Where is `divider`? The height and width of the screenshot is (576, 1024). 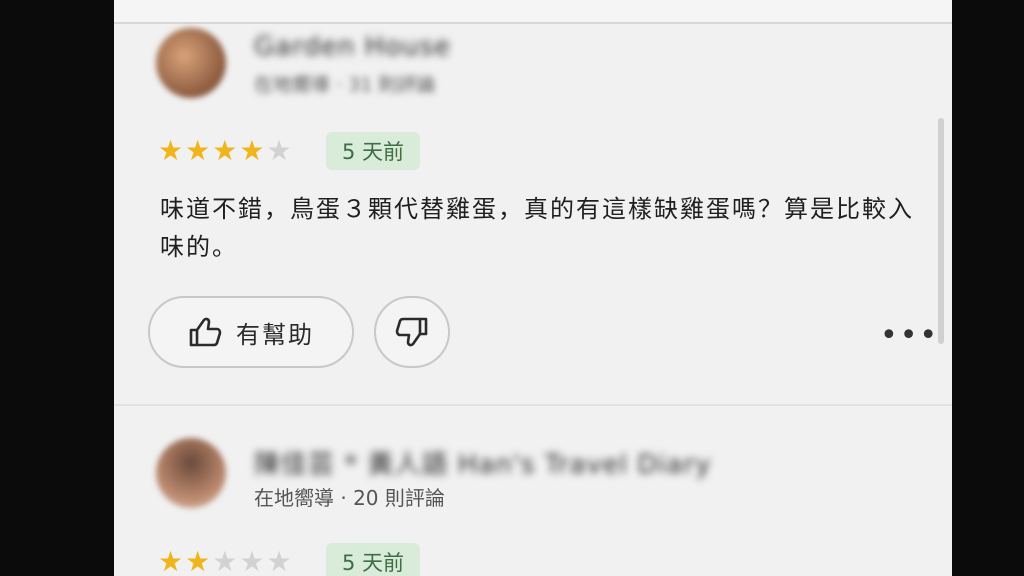 divider is located at coordinates (533, 405).